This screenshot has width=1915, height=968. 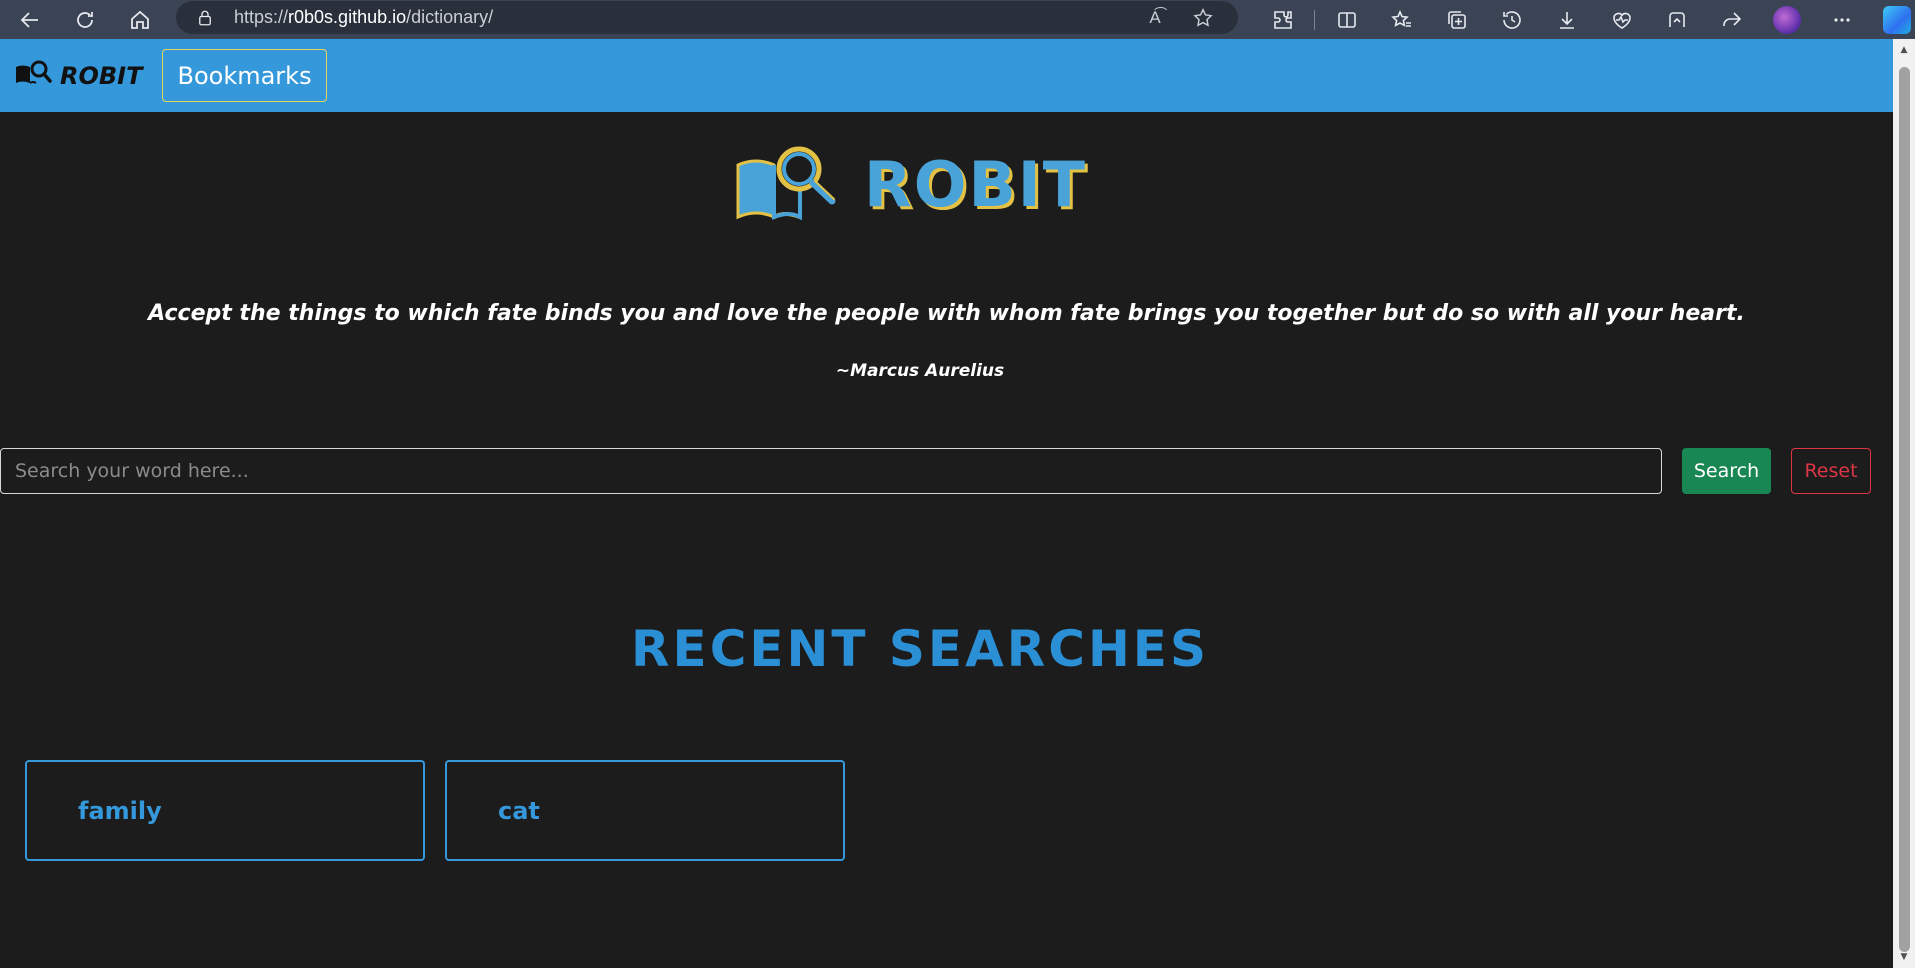 What do you see at coordinates (920, 371) in the screenshot?
I see `quote-author: ~Marcus Aurelius` at bounding box center [920, 371].